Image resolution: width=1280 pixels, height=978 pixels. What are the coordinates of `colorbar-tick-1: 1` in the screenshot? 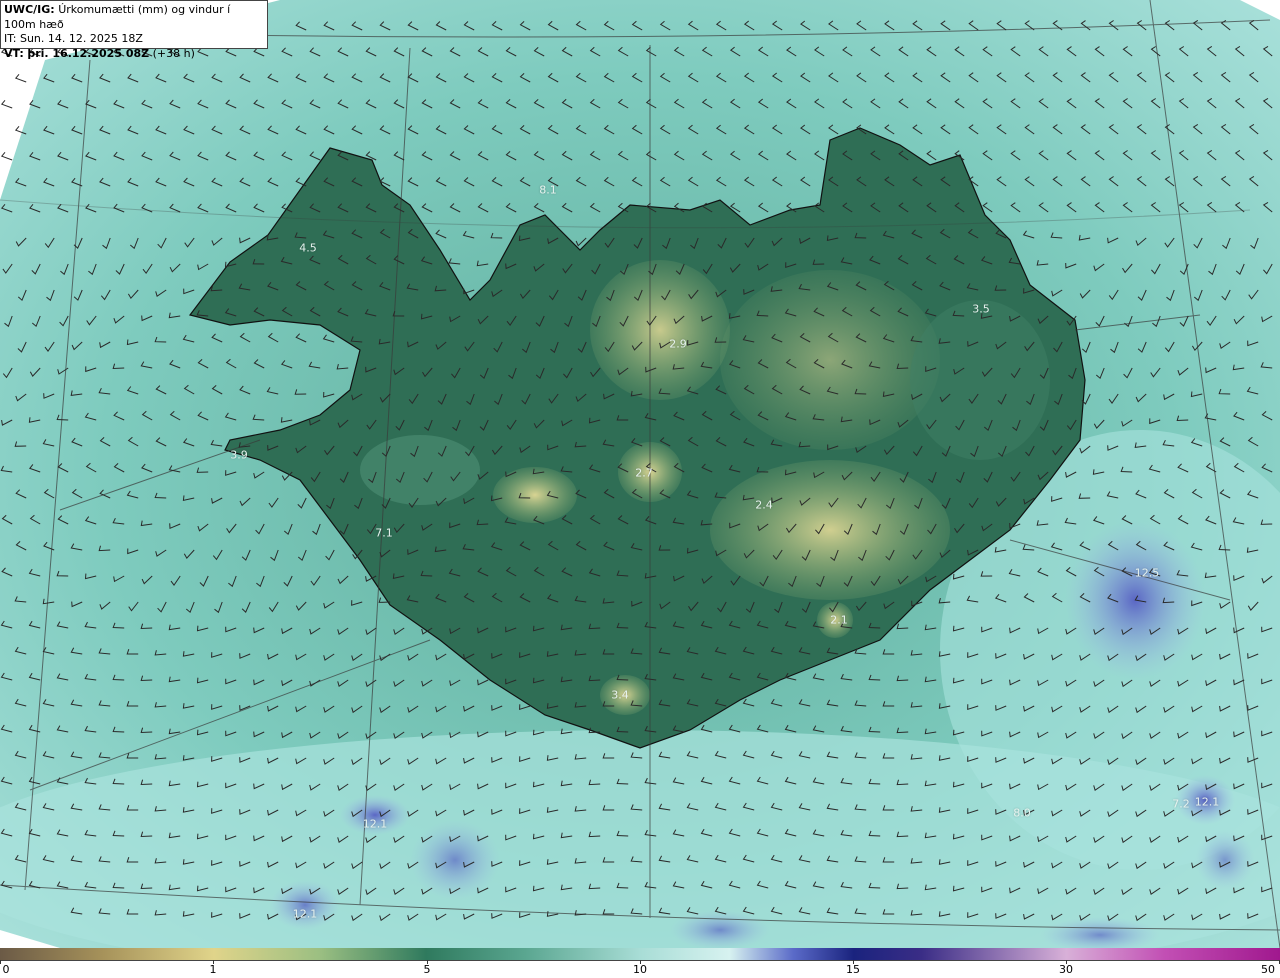 It's located at (213, 969).